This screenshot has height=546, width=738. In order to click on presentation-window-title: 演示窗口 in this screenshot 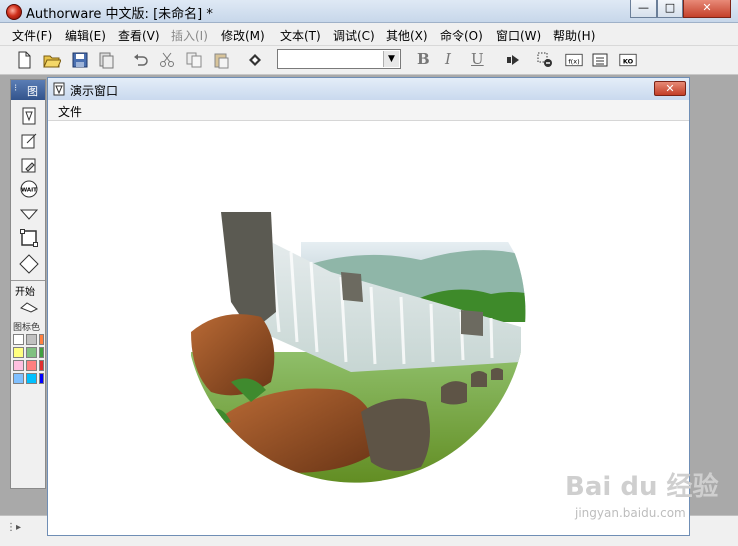, I will do `click(94, 91)`.